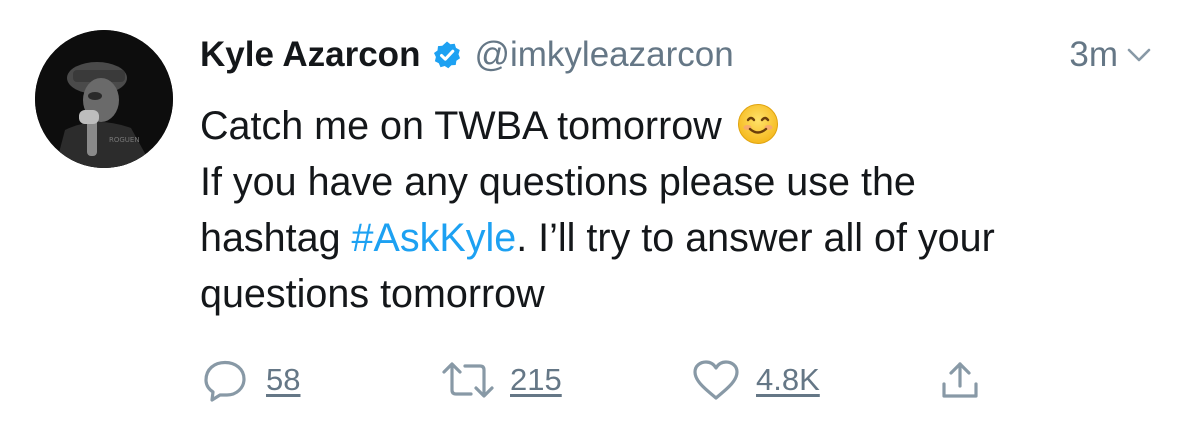 The height and width of the screenshot is (427, 1200). What do you see at coordinates (1139, 55) in the screenshot?
I see `chevron-down-icon` at bounding box center [1139, 55].